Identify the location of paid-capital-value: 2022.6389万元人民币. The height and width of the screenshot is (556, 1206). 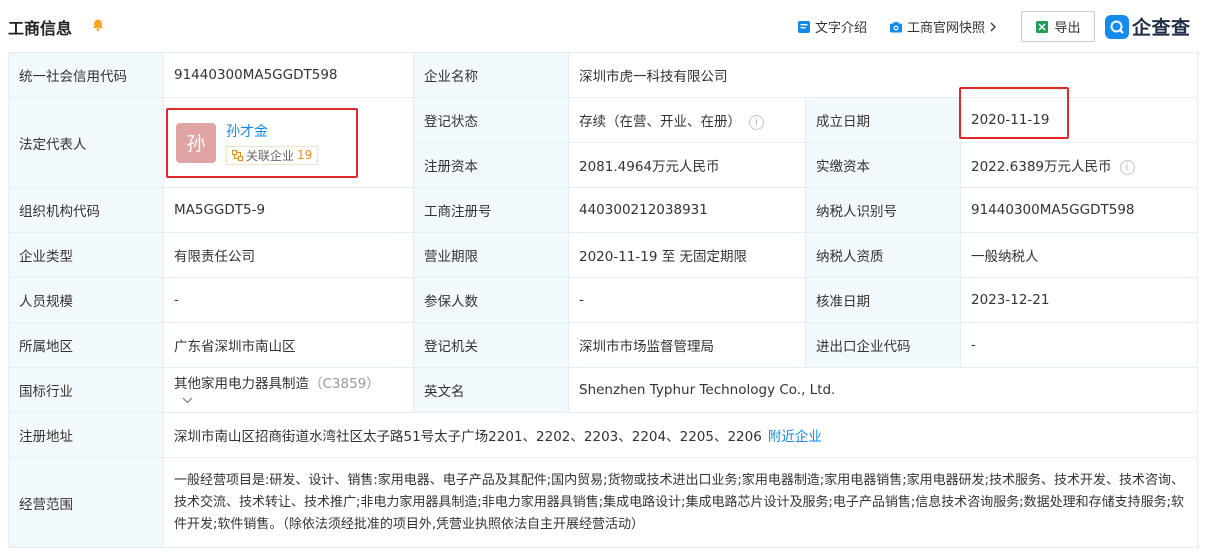
(1041, 167).